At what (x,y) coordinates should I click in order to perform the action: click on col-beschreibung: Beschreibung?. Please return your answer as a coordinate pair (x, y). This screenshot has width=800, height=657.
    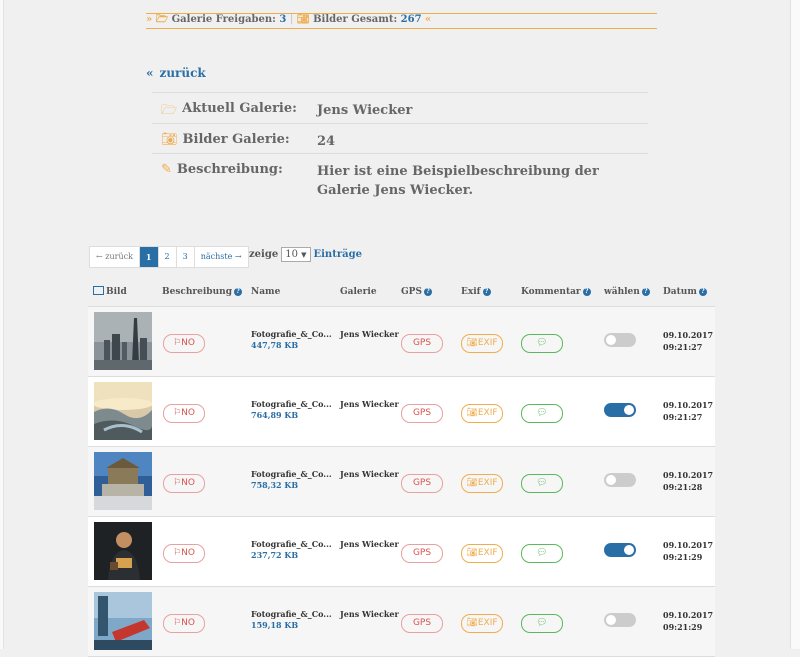
    Looking at the image, I should click on (202, 292).